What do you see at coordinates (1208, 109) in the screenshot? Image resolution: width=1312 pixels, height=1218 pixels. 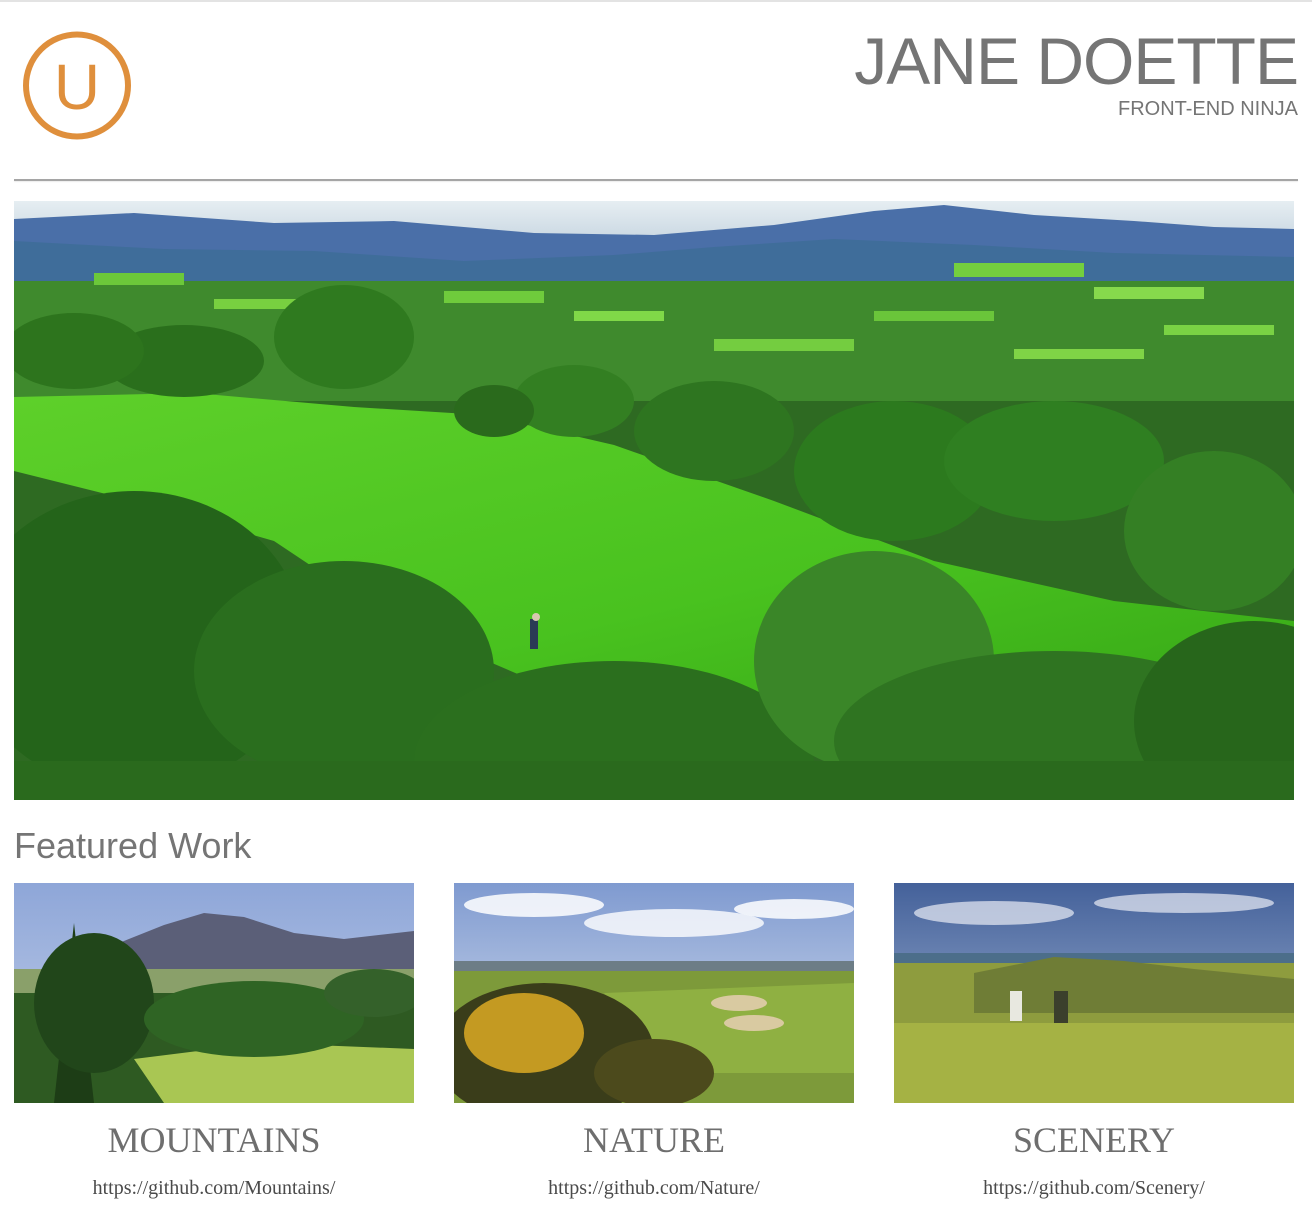 I see `site-subtitle: FRONT-END NINJA` at bounding box center [1208, 109].